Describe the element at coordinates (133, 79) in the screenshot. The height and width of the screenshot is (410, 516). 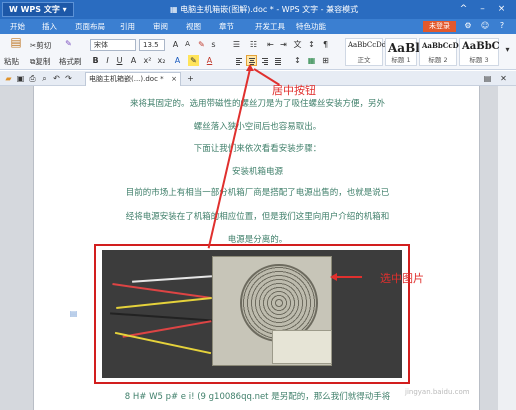
I see `document-tab: 电脑主机箱嵌(...).doc * ×` at that location.